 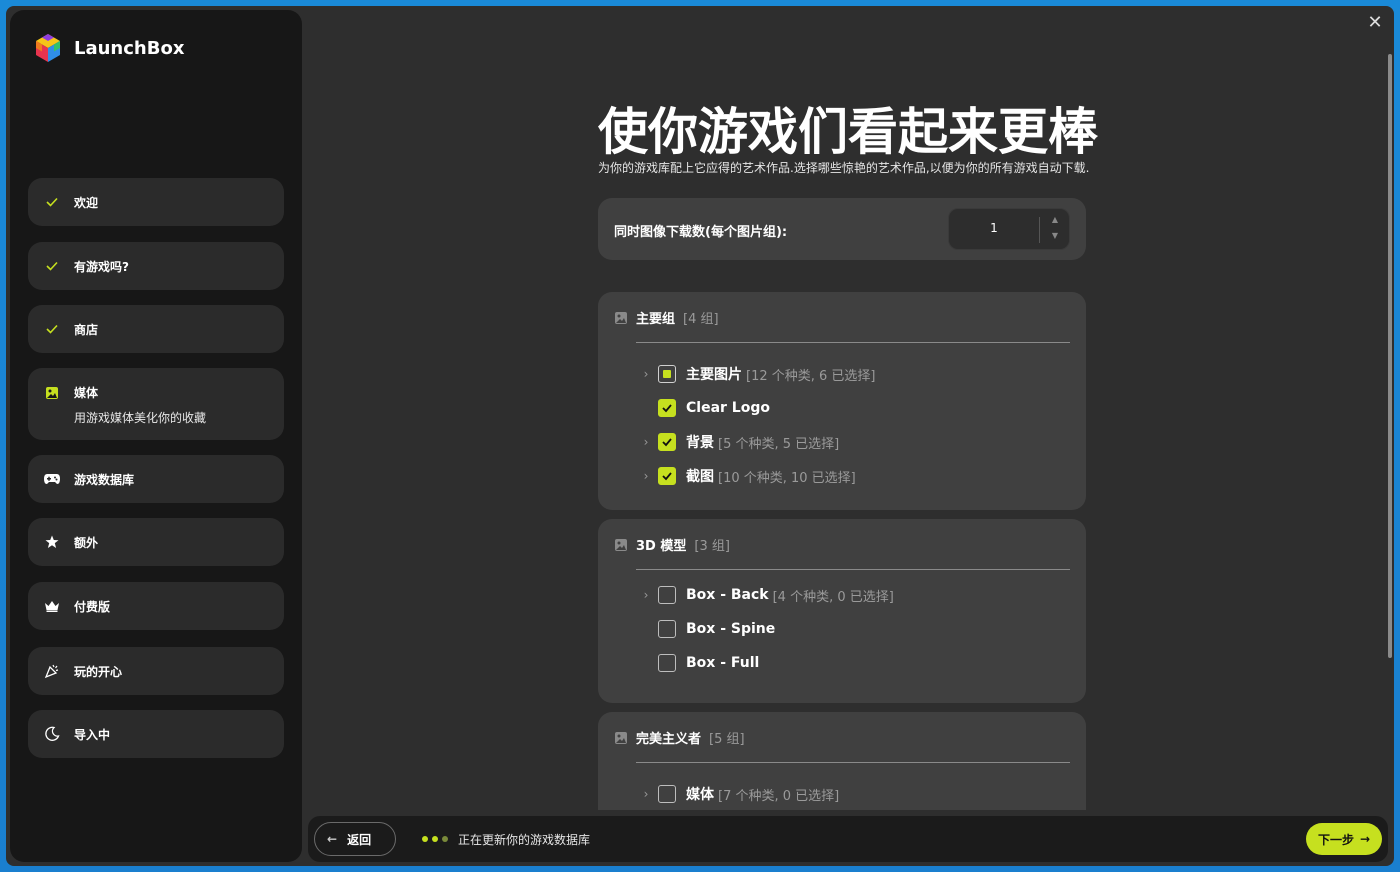 I want to click on footer-bar: ← 返回 正在更新你的游戏数据库 下一步 →, so click(x=848, y=839).